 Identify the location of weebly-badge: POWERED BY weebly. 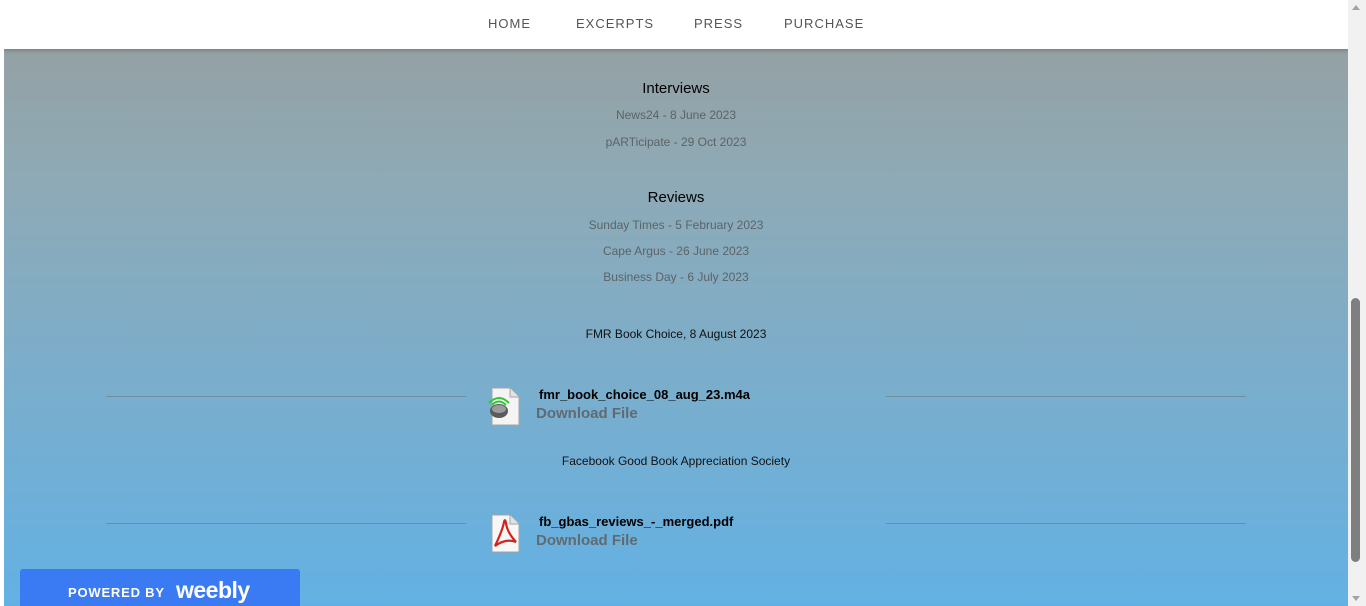
(160, 587).